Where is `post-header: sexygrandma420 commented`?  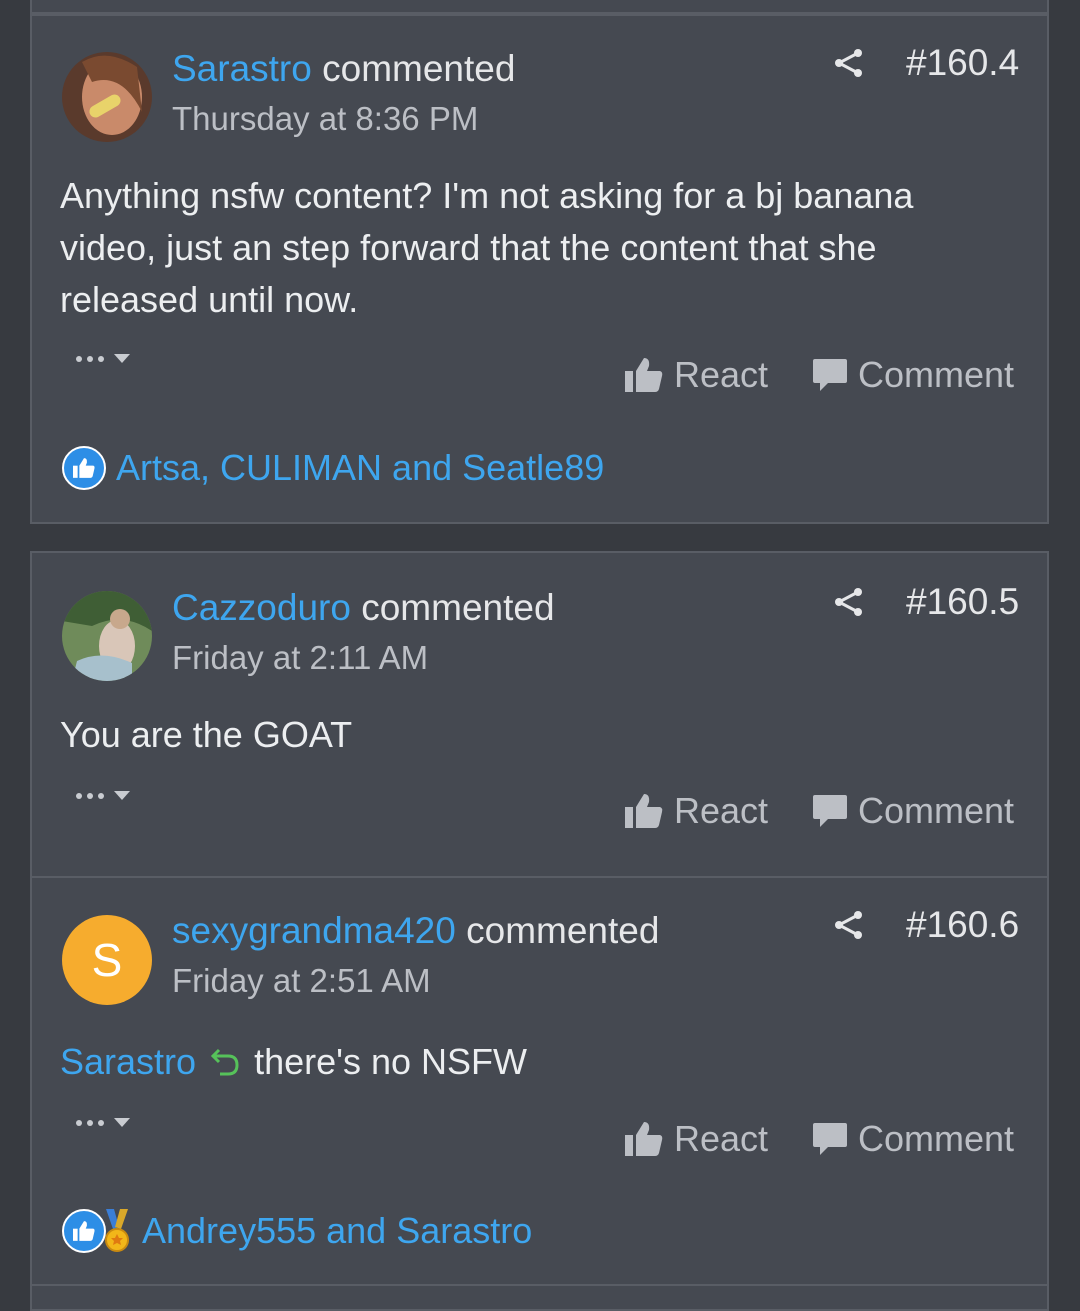 post-header: sexygrandma420 commented is located at coordinates (415, 931).